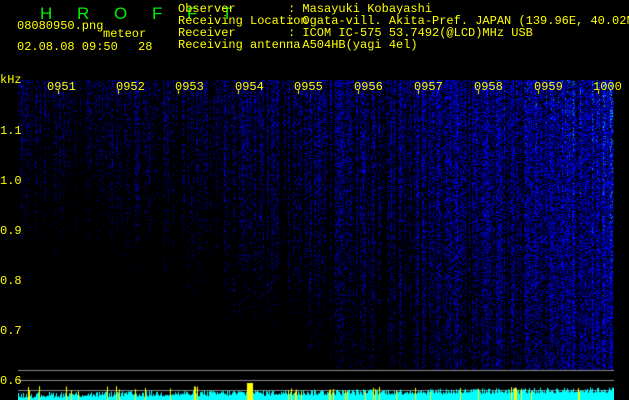  Describe the element at coordinates (11, 181) in the screenshot. I see `y-tick-label: 1.0` at that location.